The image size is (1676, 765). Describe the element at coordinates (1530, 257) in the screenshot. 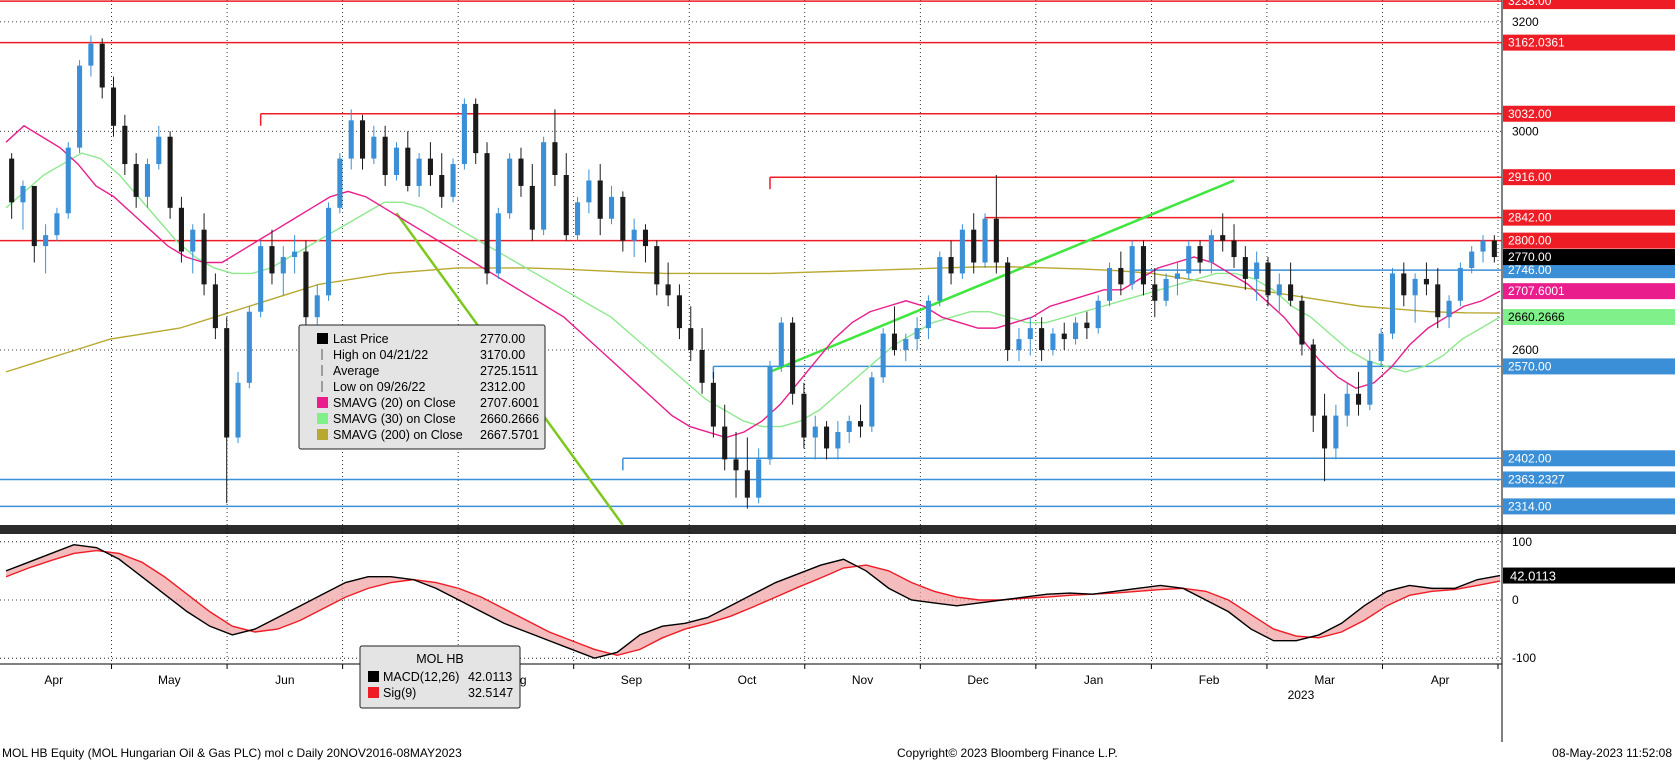

I see `price-tag-text: 2770.00` at that location.